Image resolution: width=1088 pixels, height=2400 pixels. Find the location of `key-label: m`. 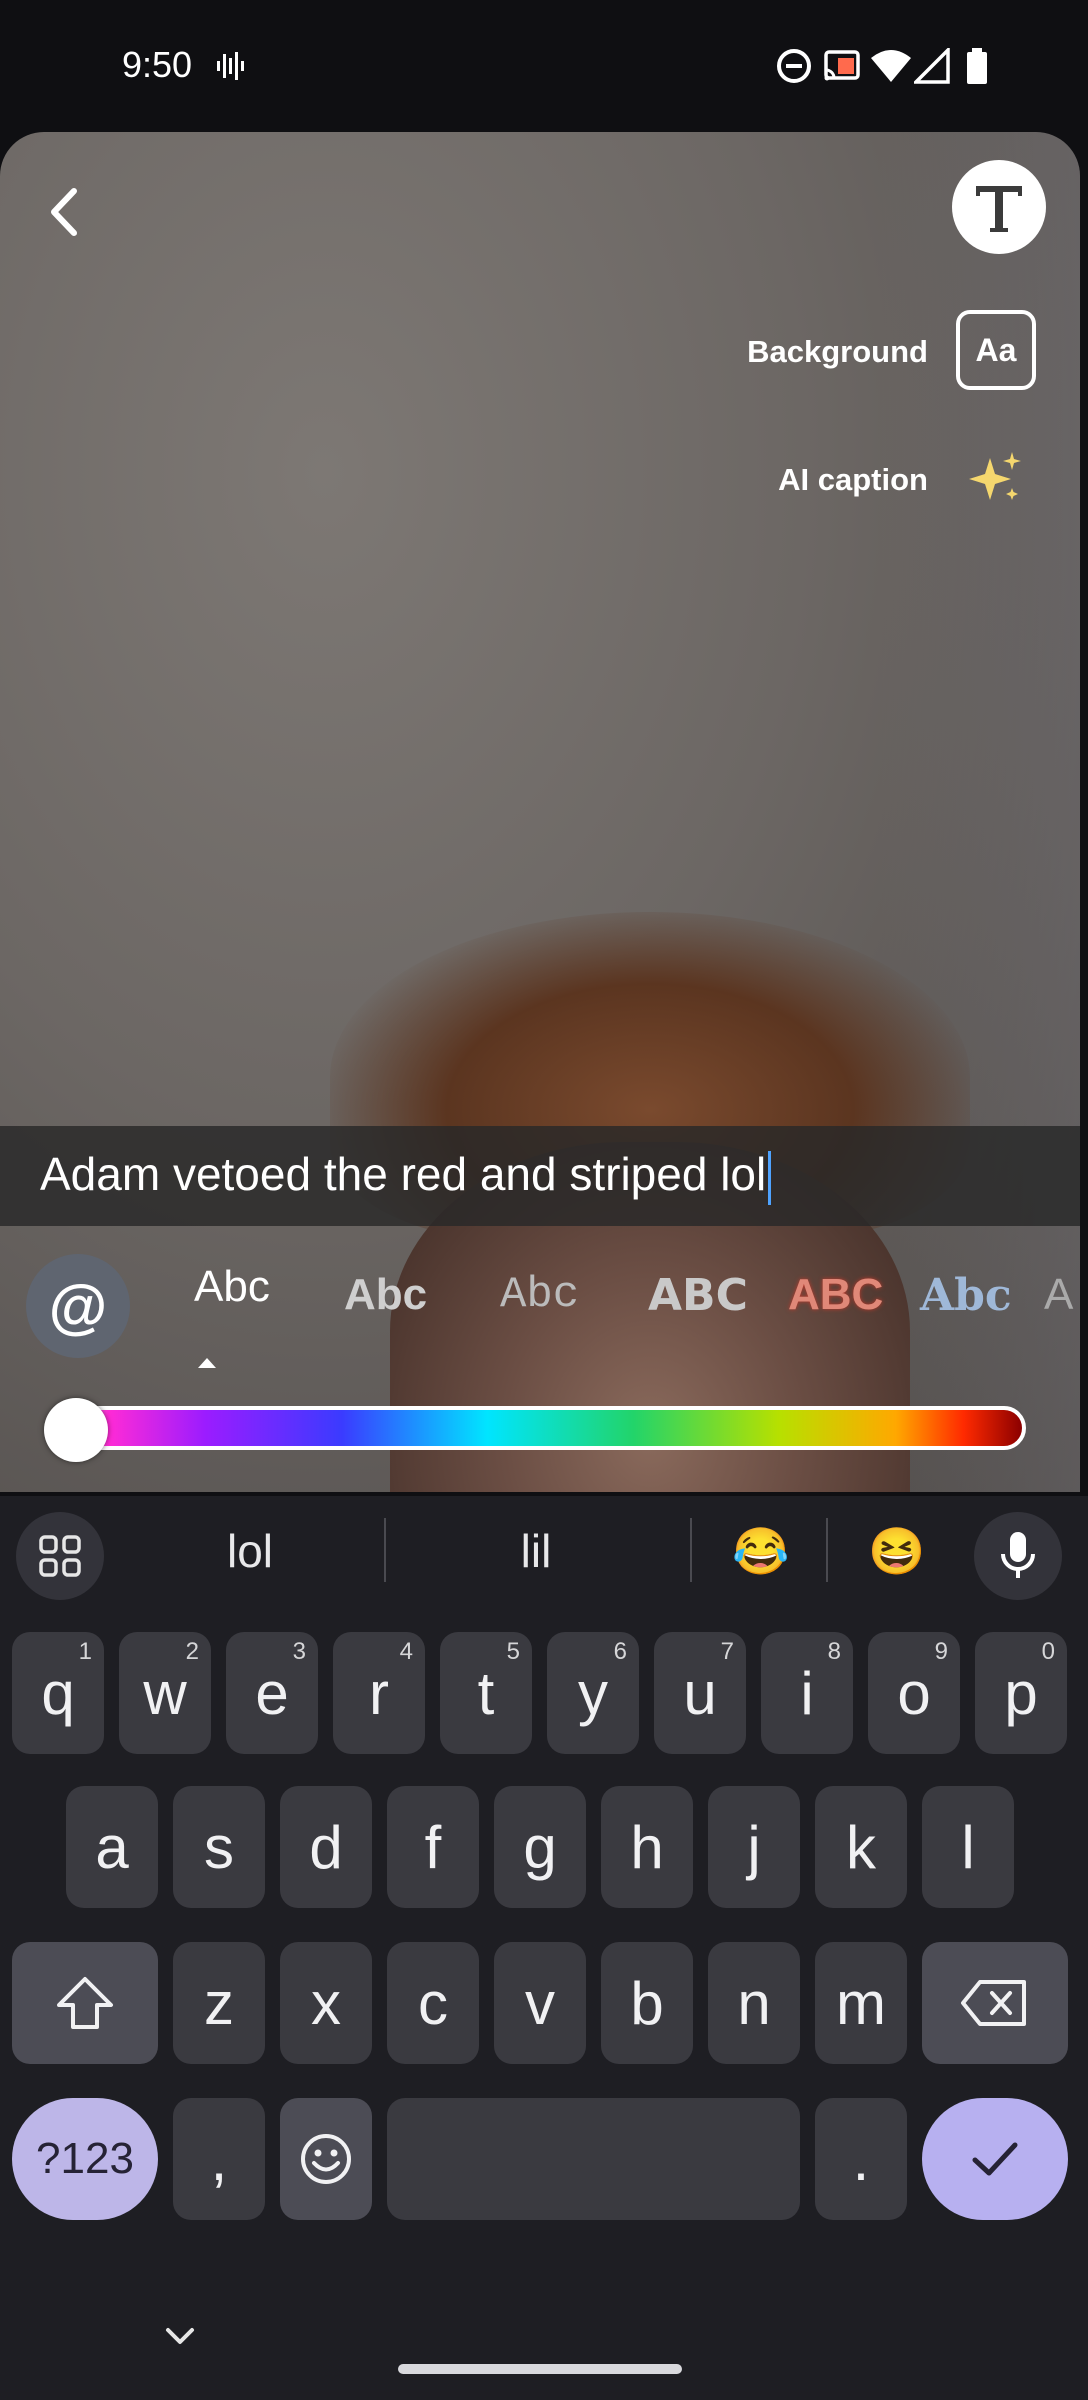

key-label: m is located at coordinates (861, 2003).